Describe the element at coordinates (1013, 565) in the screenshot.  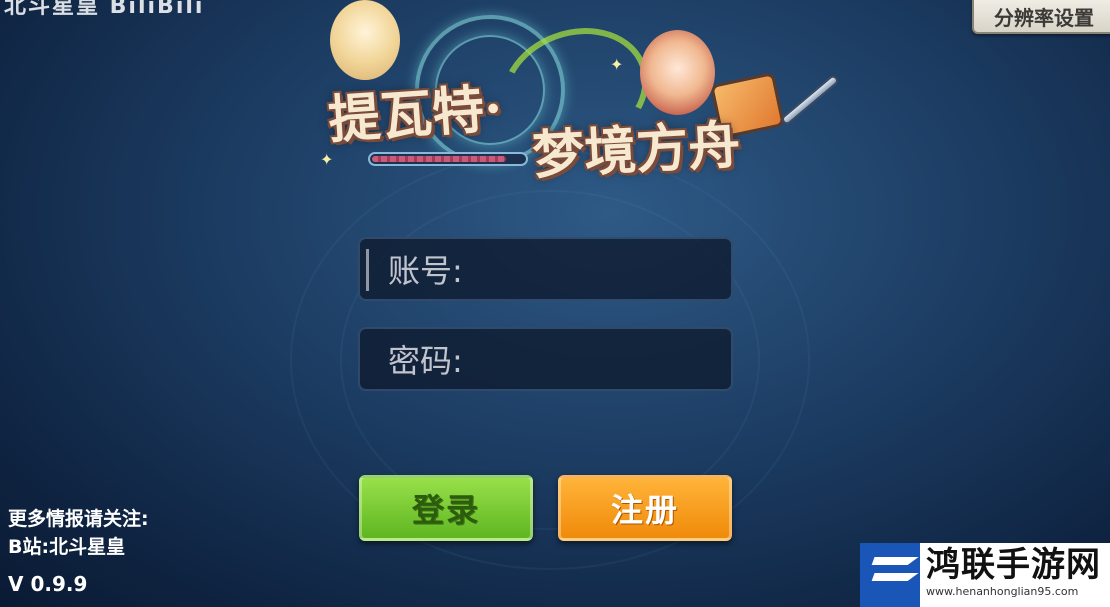
I see `watermark-title: 鸿联手游网` at that location.